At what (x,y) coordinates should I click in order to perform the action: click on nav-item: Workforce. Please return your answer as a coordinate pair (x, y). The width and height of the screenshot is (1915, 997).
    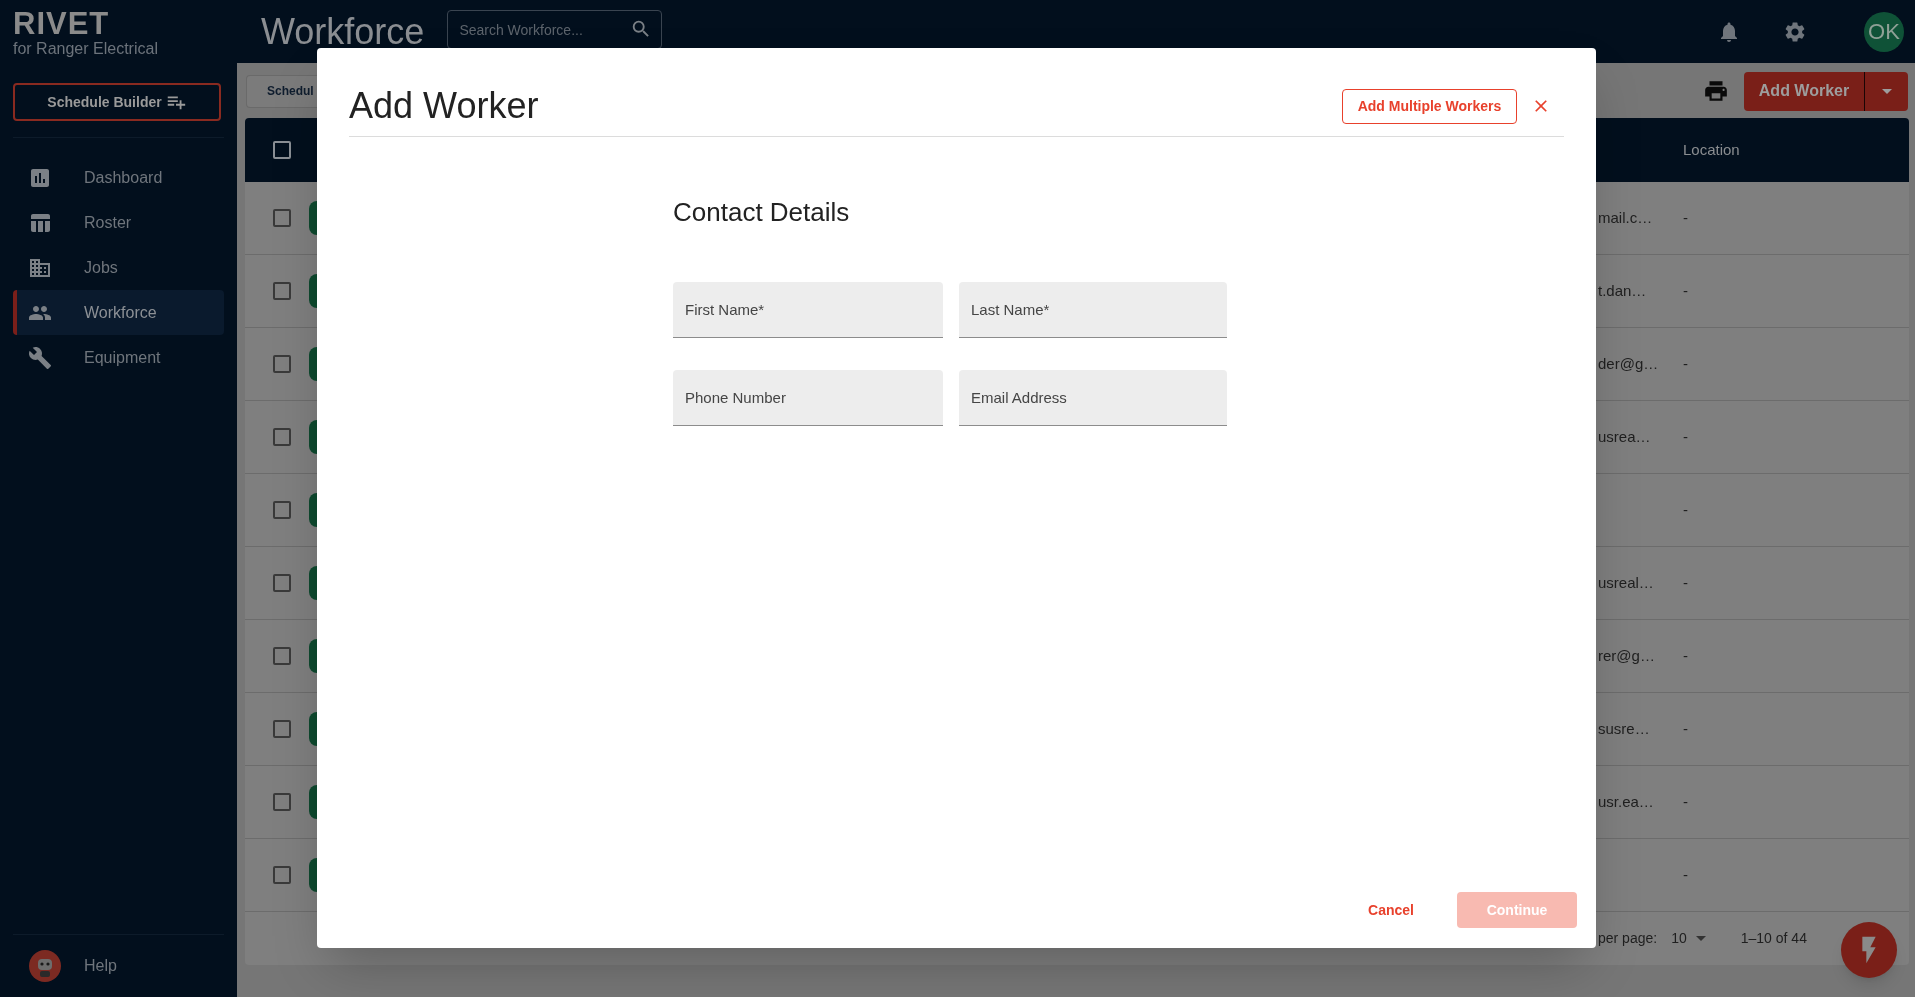
    Looking at the image, I should click on (118, 312).